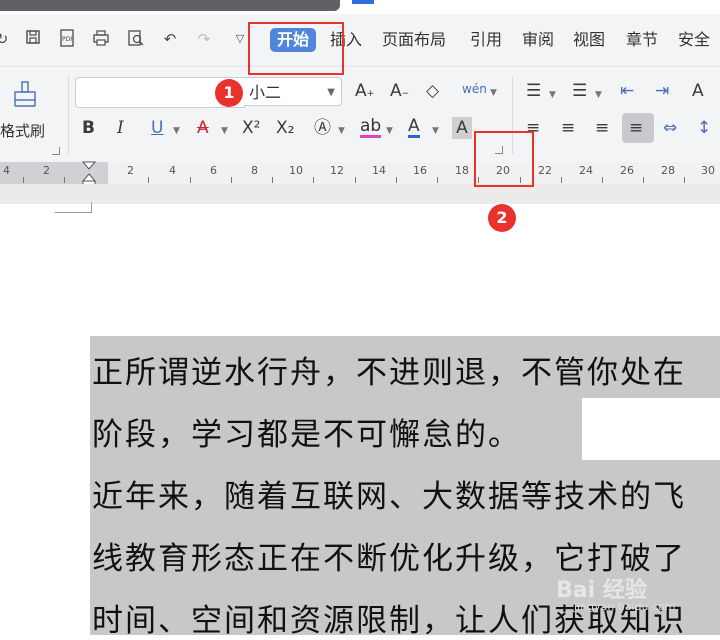  What do you see at coordinates (170, 5) in the screenshot?
I see `document-tab-strip` at bounding box center [170, 5].